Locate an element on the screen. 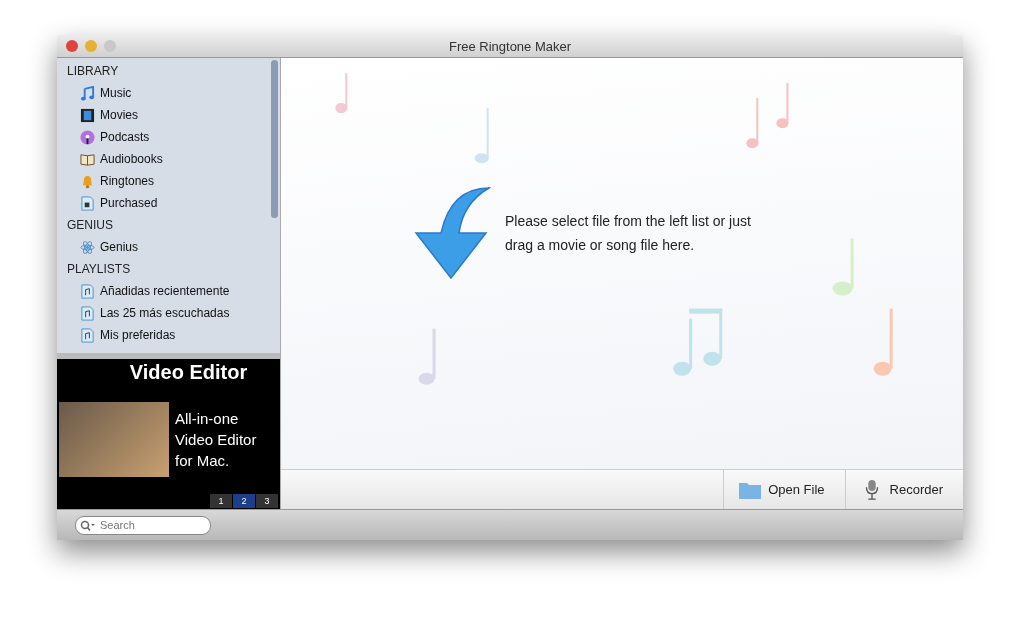 The height and width of the screenshot is (620, 1020). sidebar-item: Audiobooks is located at coordinates (168, 159).